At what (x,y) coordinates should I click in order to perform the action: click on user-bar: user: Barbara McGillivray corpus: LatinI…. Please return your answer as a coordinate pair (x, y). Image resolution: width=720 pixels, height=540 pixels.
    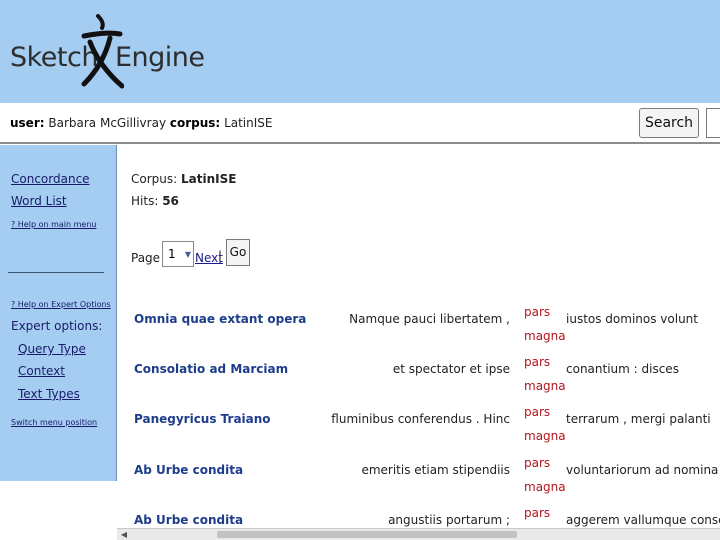
    Looking at the image, I should click on (360, 123).